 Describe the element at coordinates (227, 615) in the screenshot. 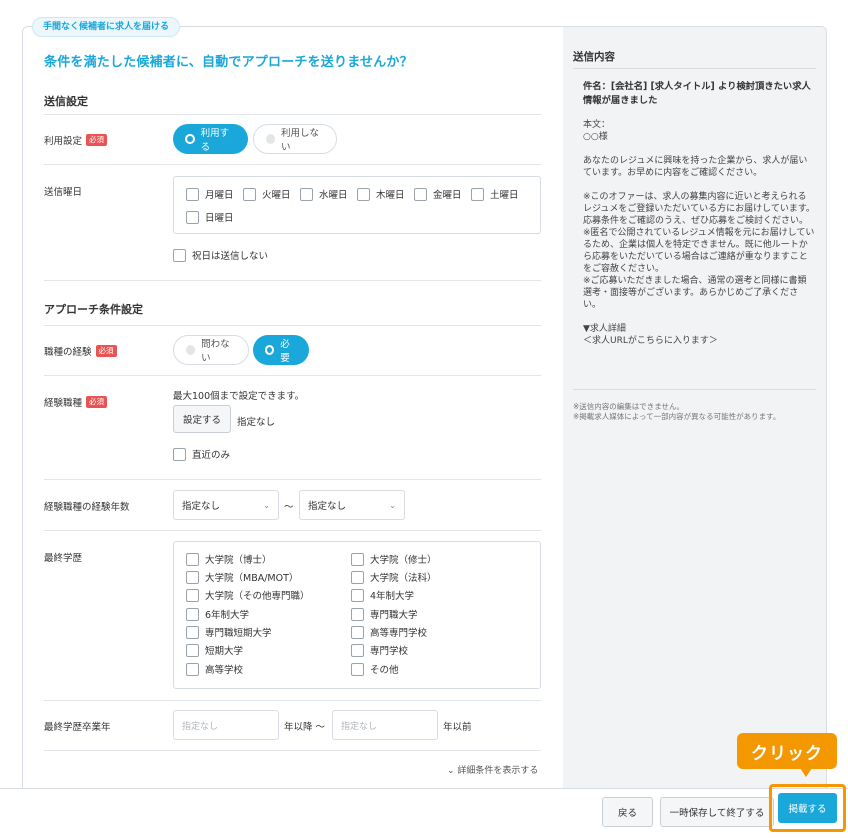

I see `education-option: 6年制大学` at that location.